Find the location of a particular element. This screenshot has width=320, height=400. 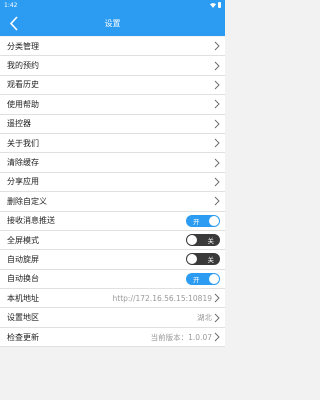

push-notifications-toggle: 开 is located at coordinates (203, 220).